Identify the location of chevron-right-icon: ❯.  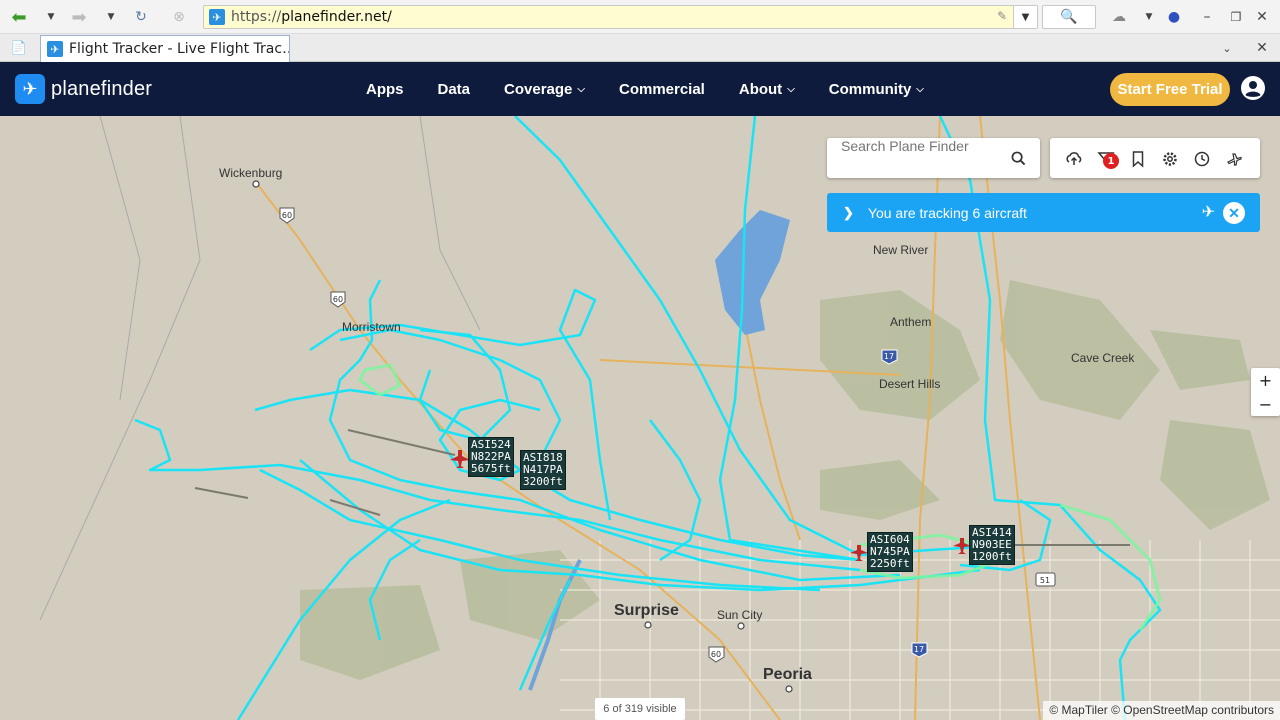
(848, 213).